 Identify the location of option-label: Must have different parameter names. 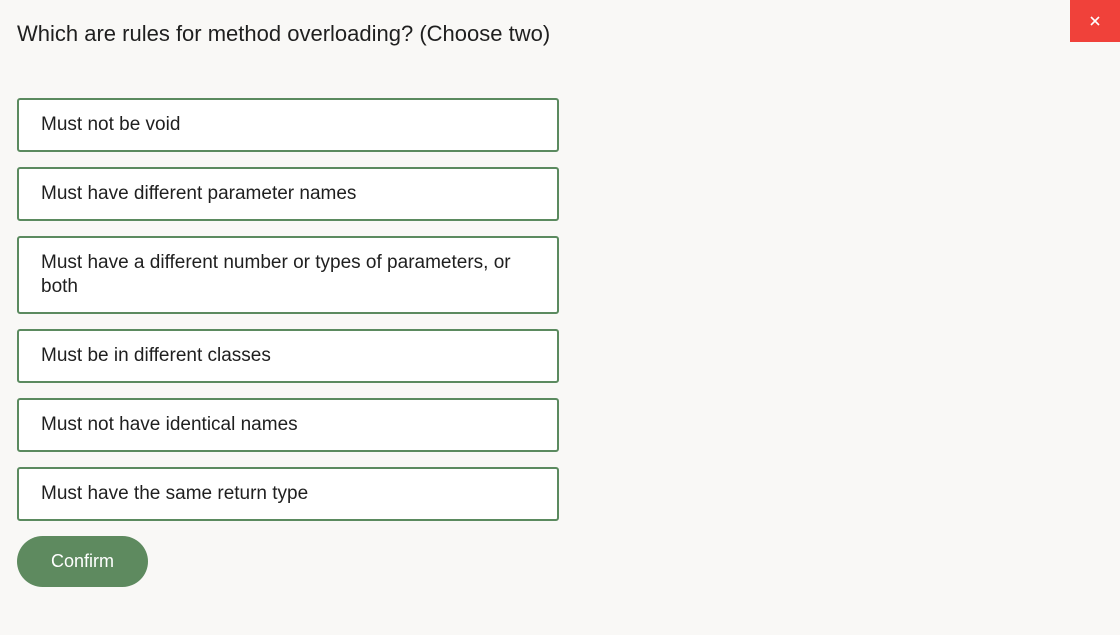
(199, 193).